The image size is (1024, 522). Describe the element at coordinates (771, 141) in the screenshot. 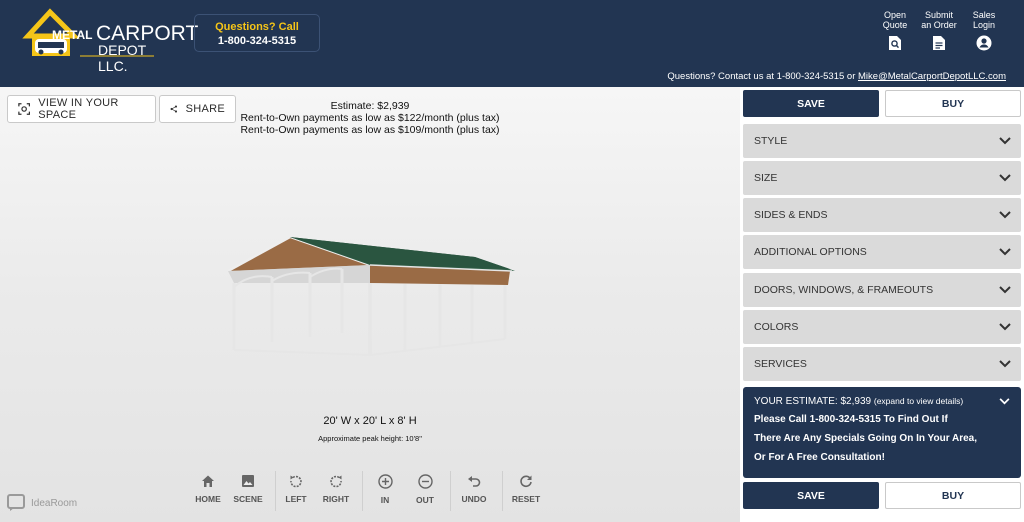

I see `accordion-style-label: STYLE` at that location.